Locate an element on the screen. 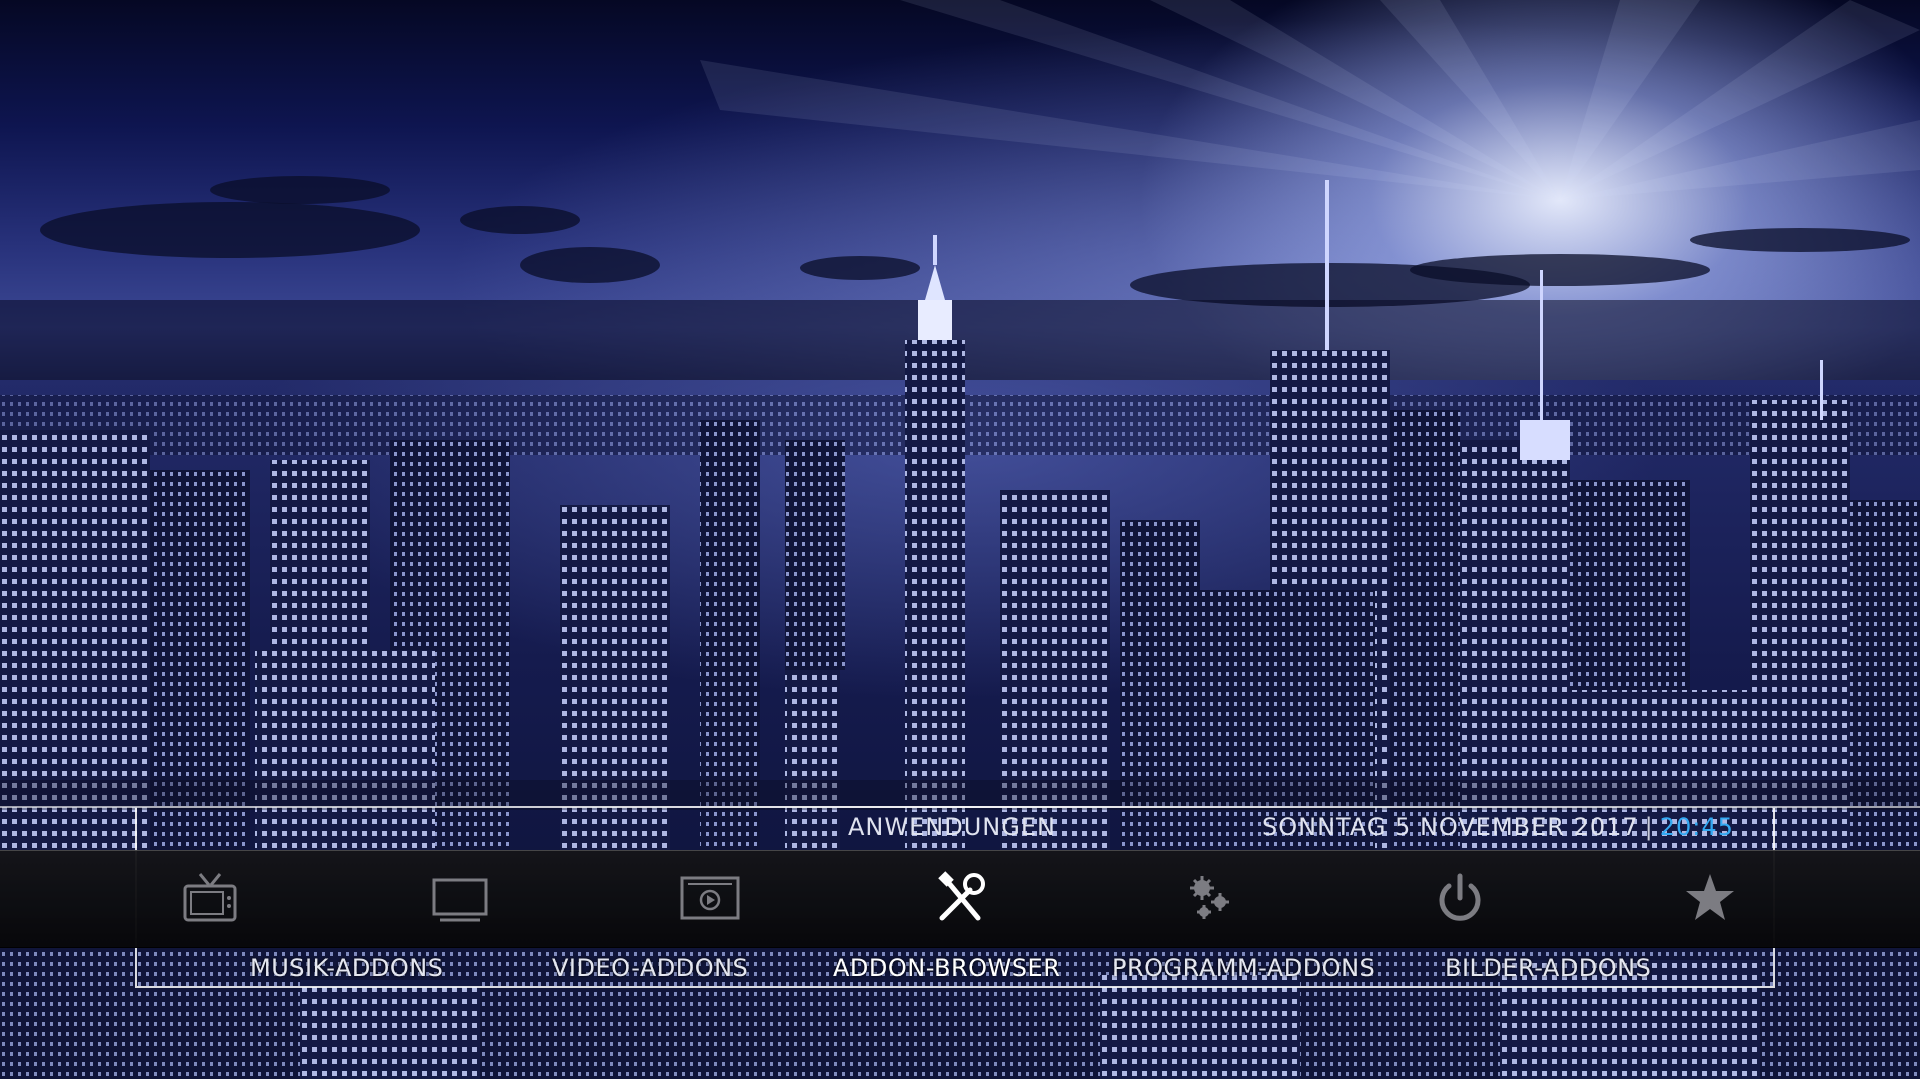 Image resolution: width=1920 pixels, height=1079 pixels. star-icon is located at coordinates (1710, 897).